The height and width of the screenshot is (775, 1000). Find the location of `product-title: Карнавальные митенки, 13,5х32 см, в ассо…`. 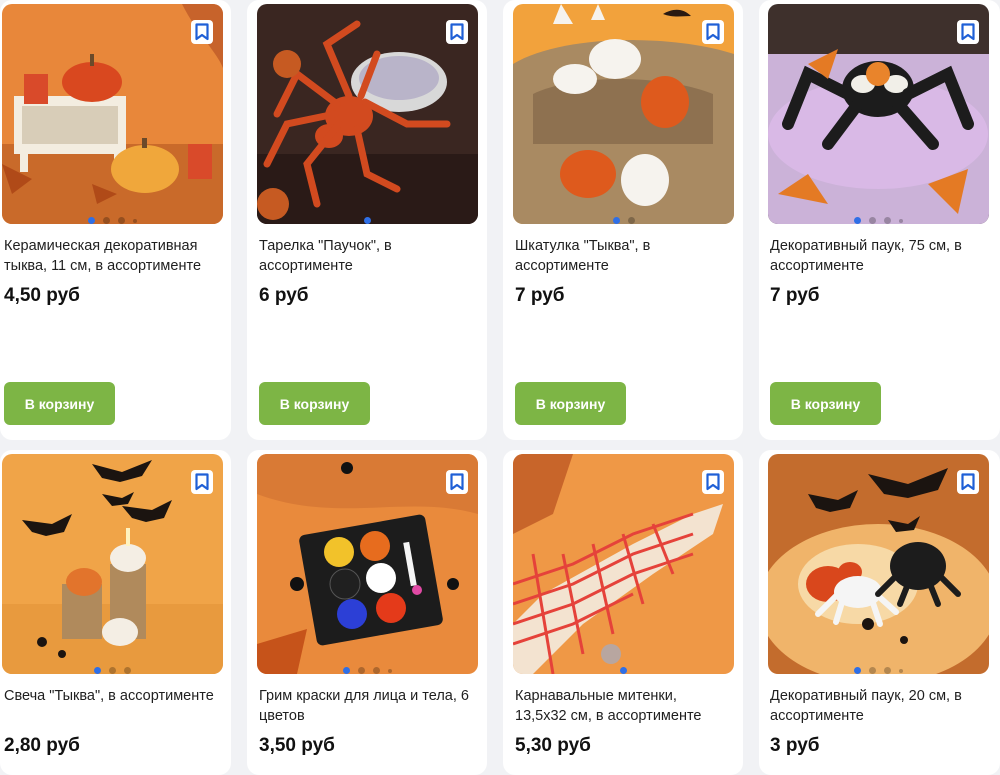

product-title: Карнавальные митенки, 13,5х32 см, в ассо… is located at coordinates (622, 706).